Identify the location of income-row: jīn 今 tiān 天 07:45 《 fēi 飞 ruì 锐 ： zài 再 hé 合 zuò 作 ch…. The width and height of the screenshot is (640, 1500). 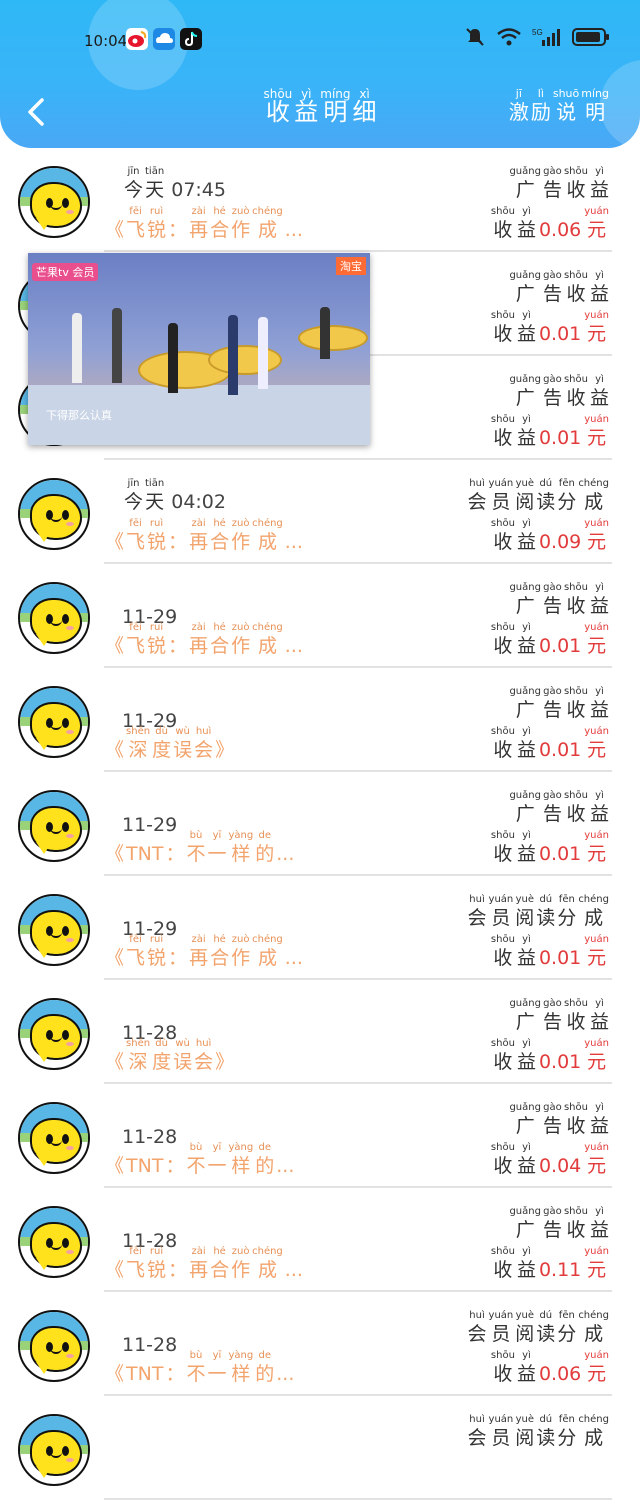
(320, 200).